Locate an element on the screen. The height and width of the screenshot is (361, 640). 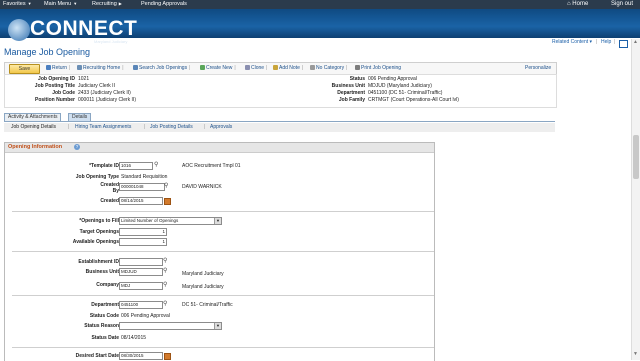
summary-value: 000011 (Judiciary Clerk II) is located at coordinates (107, 100).